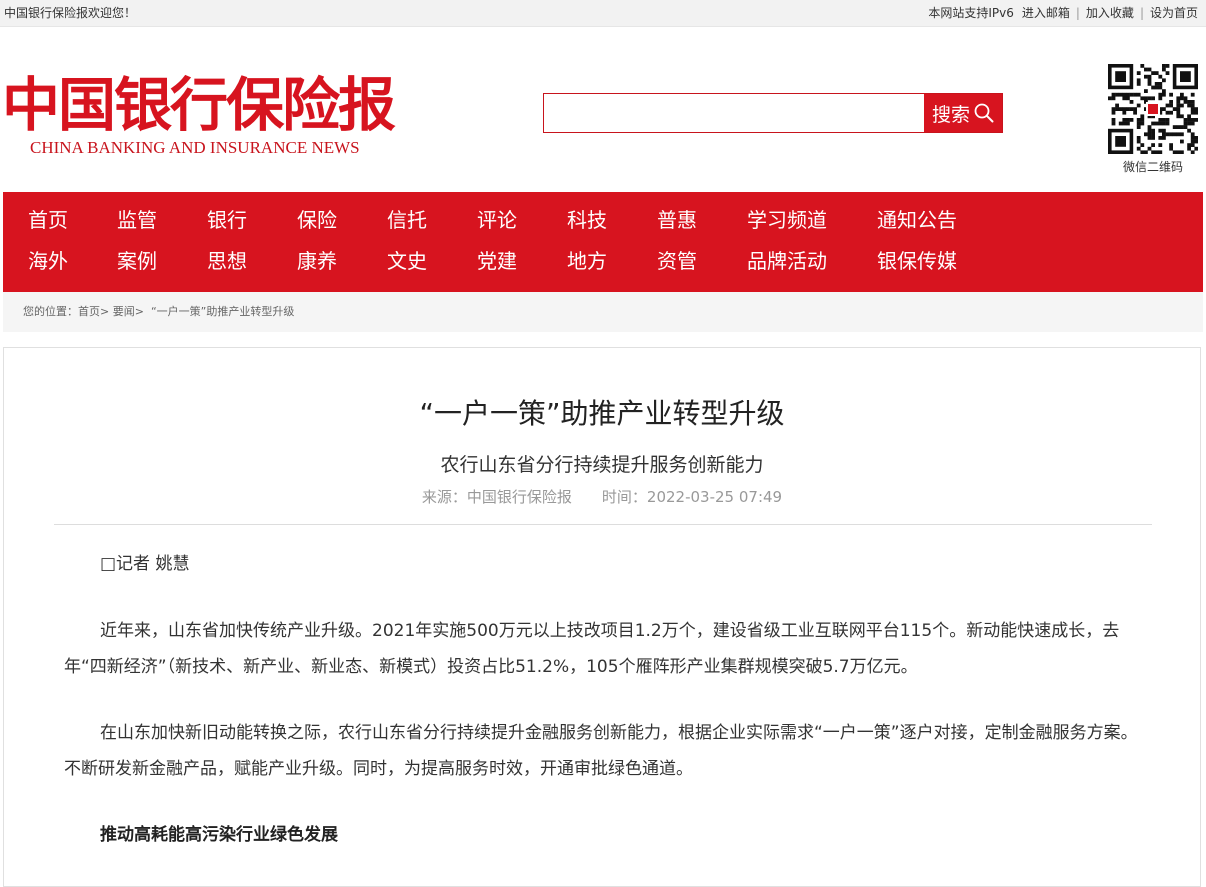  Describe the element at coordinates (692, 497) in the screenshot. I see `article-time: 时间：2022-03-25 07:49` at that location.